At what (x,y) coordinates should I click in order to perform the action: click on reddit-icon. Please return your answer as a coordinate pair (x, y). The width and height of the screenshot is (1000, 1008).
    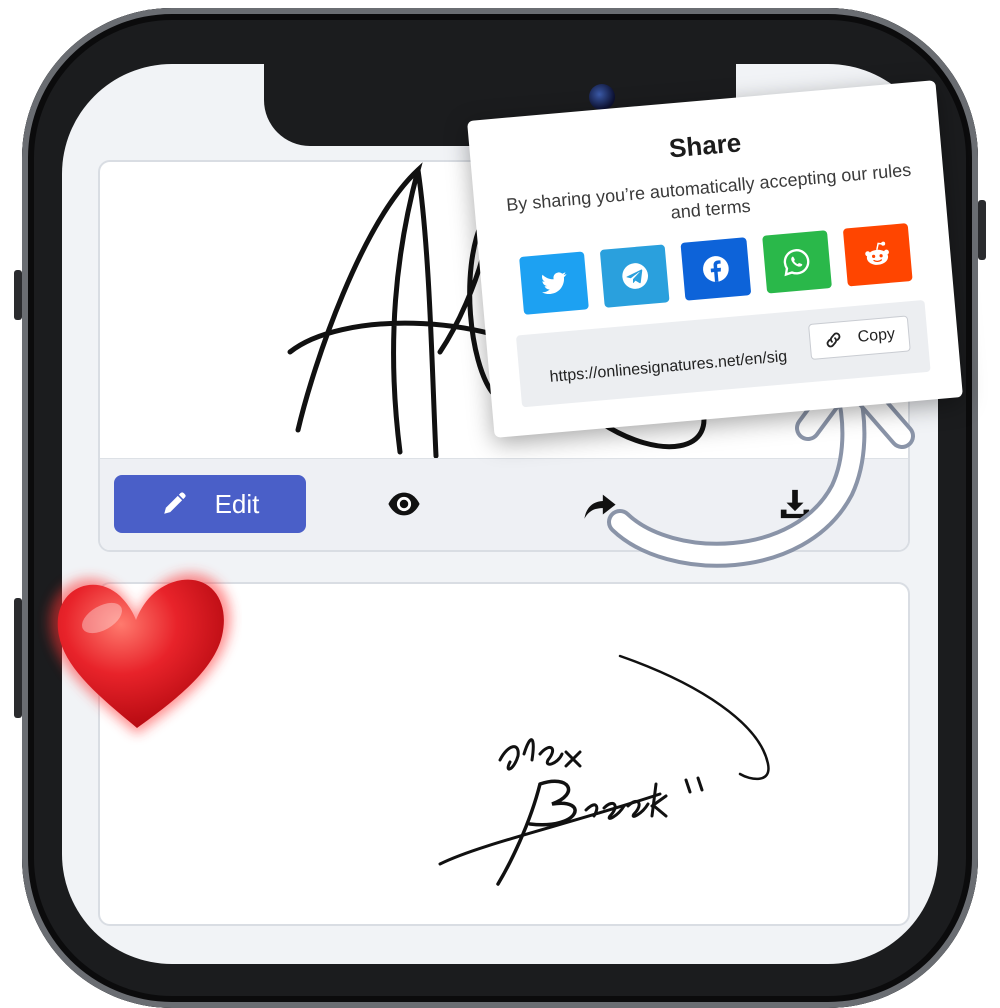
    Looking at the image, I should click on (877, 253).